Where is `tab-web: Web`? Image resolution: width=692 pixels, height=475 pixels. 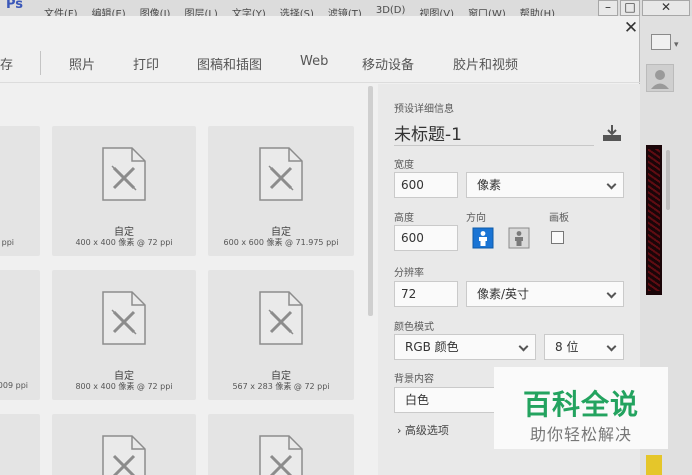
tab-web: Web is located at coordinates (314, 61).